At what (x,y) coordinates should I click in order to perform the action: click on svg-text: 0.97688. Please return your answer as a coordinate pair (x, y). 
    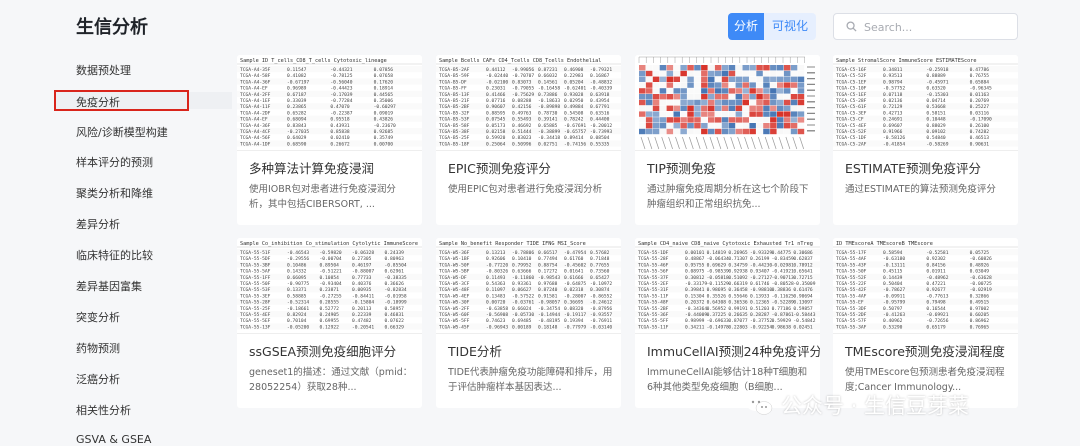
    Looking at the image, I should click on (548, 284).